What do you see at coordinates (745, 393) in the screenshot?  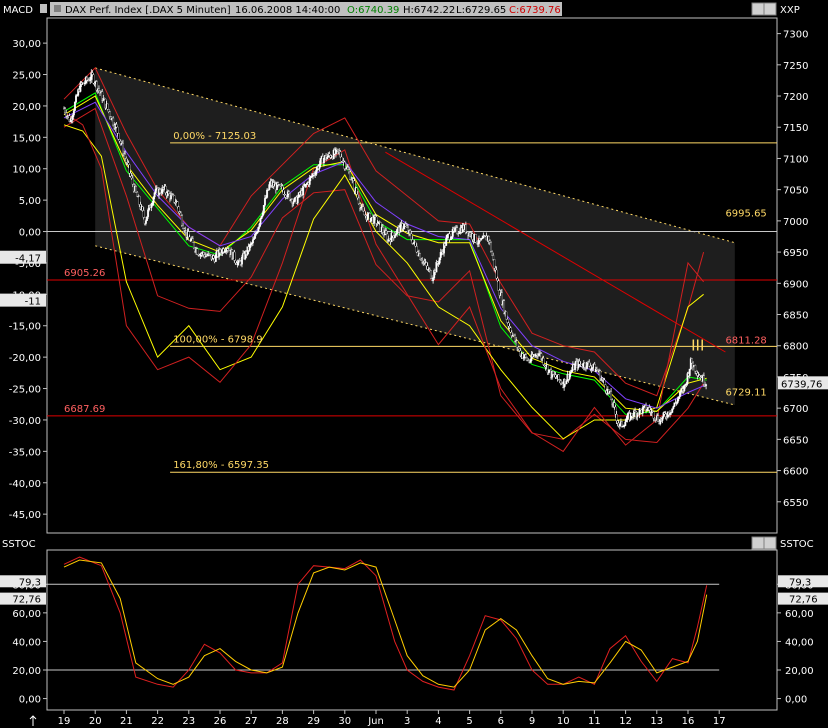 I see `last-ma-label: 6729.11` at bounding box center [745, 393].